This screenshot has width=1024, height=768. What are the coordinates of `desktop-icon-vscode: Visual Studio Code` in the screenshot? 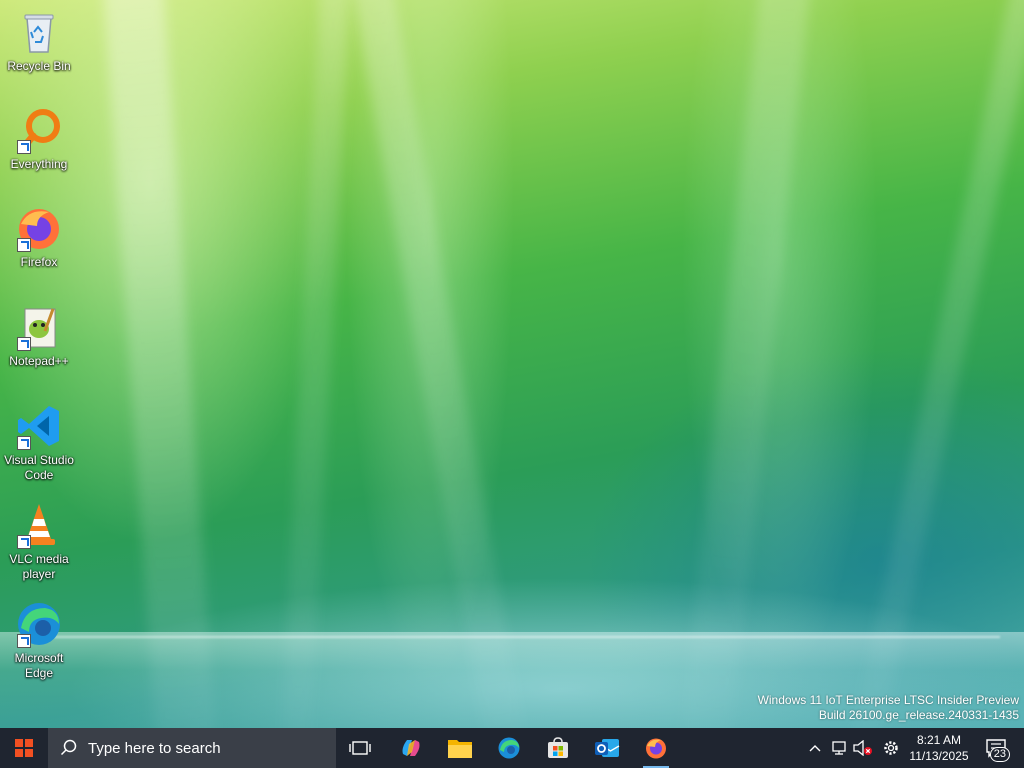 It's located at (39, 442).